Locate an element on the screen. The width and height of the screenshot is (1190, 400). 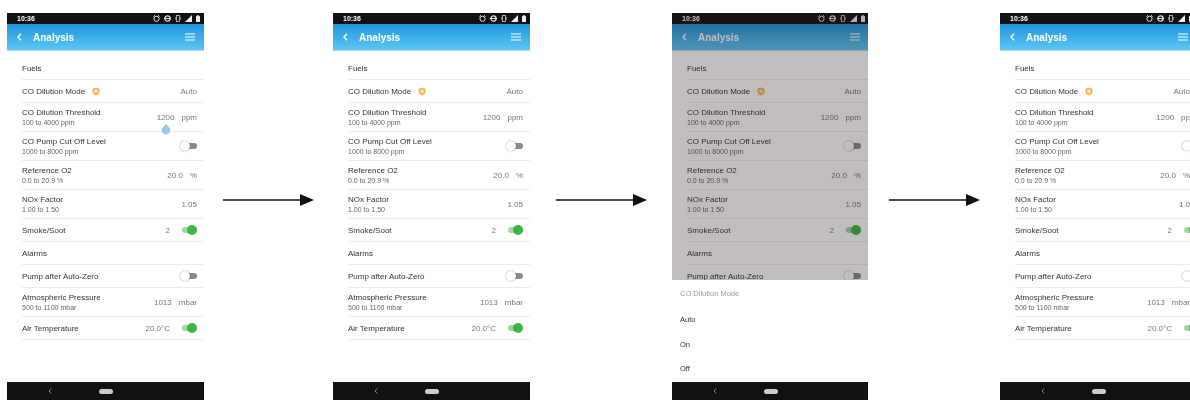
vibrate-icon is located at coordinates (178, 18).